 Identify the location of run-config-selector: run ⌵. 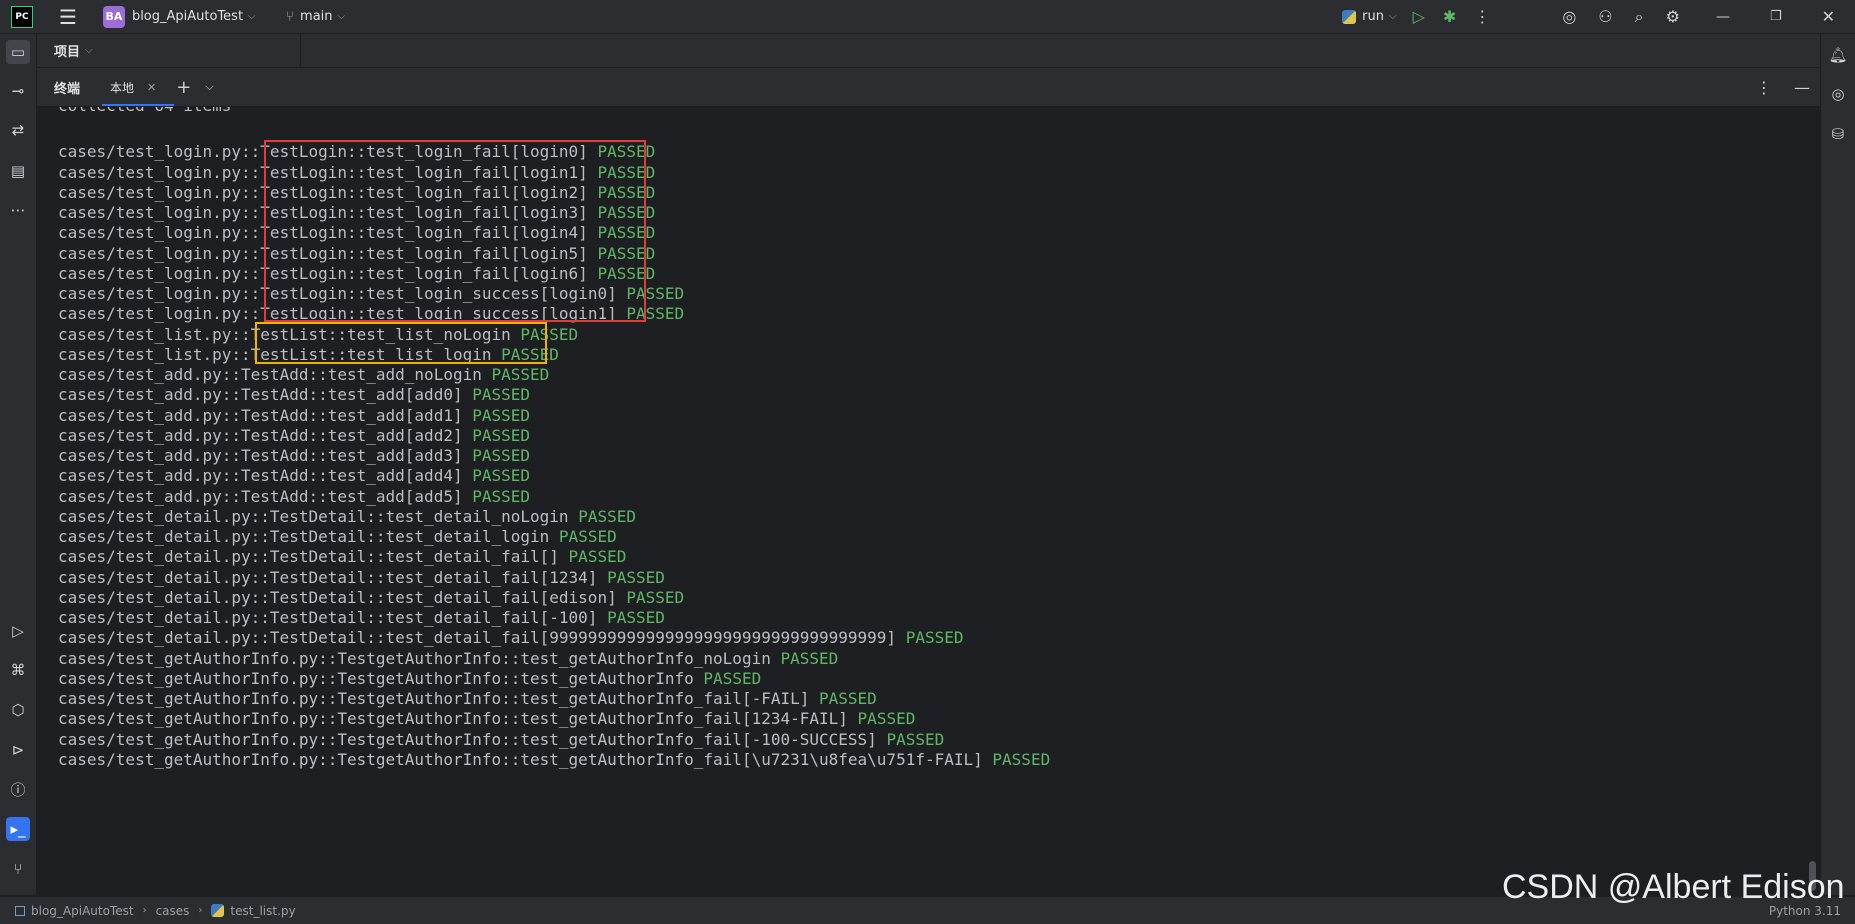
(1369, 16).